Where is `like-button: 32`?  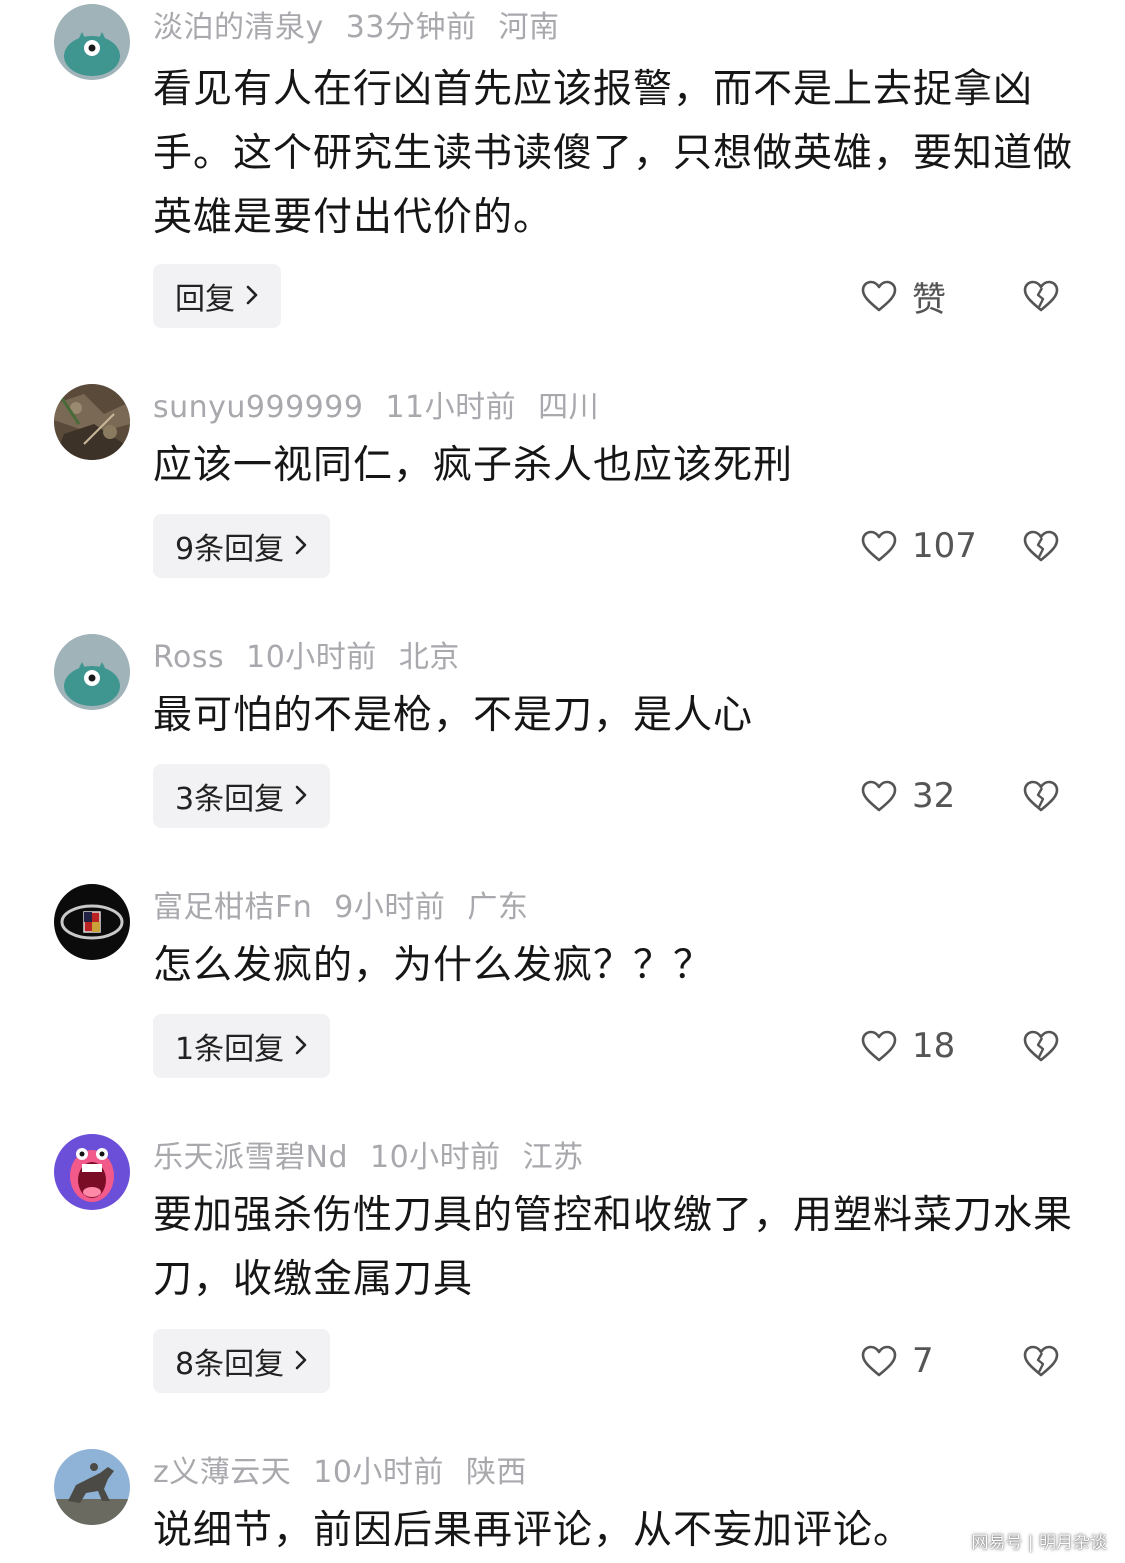
like-button: 32 is located at coordinates (907, 796).